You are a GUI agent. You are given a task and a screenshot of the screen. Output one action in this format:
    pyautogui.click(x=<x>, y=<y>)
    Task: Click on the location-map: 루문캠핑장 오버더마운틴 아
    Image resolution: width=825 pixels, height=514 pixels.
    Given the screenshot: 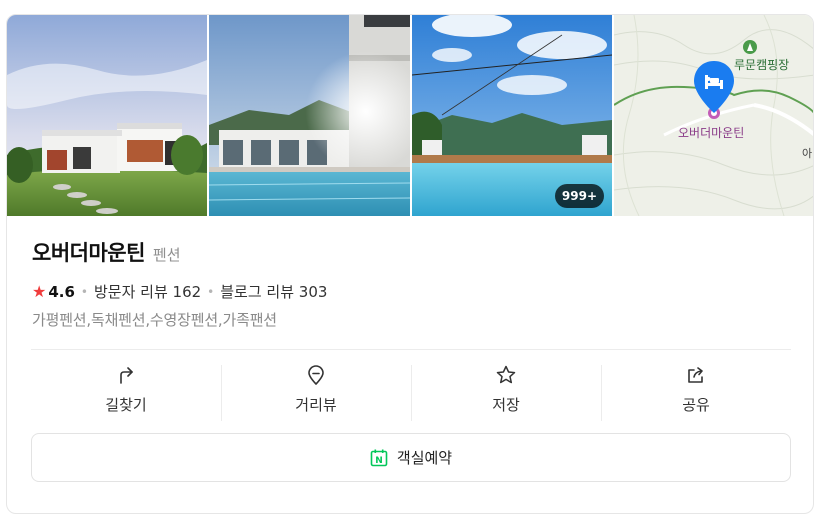 What is the action you would take?
    pyautogui.click(x=713, y=115)
    